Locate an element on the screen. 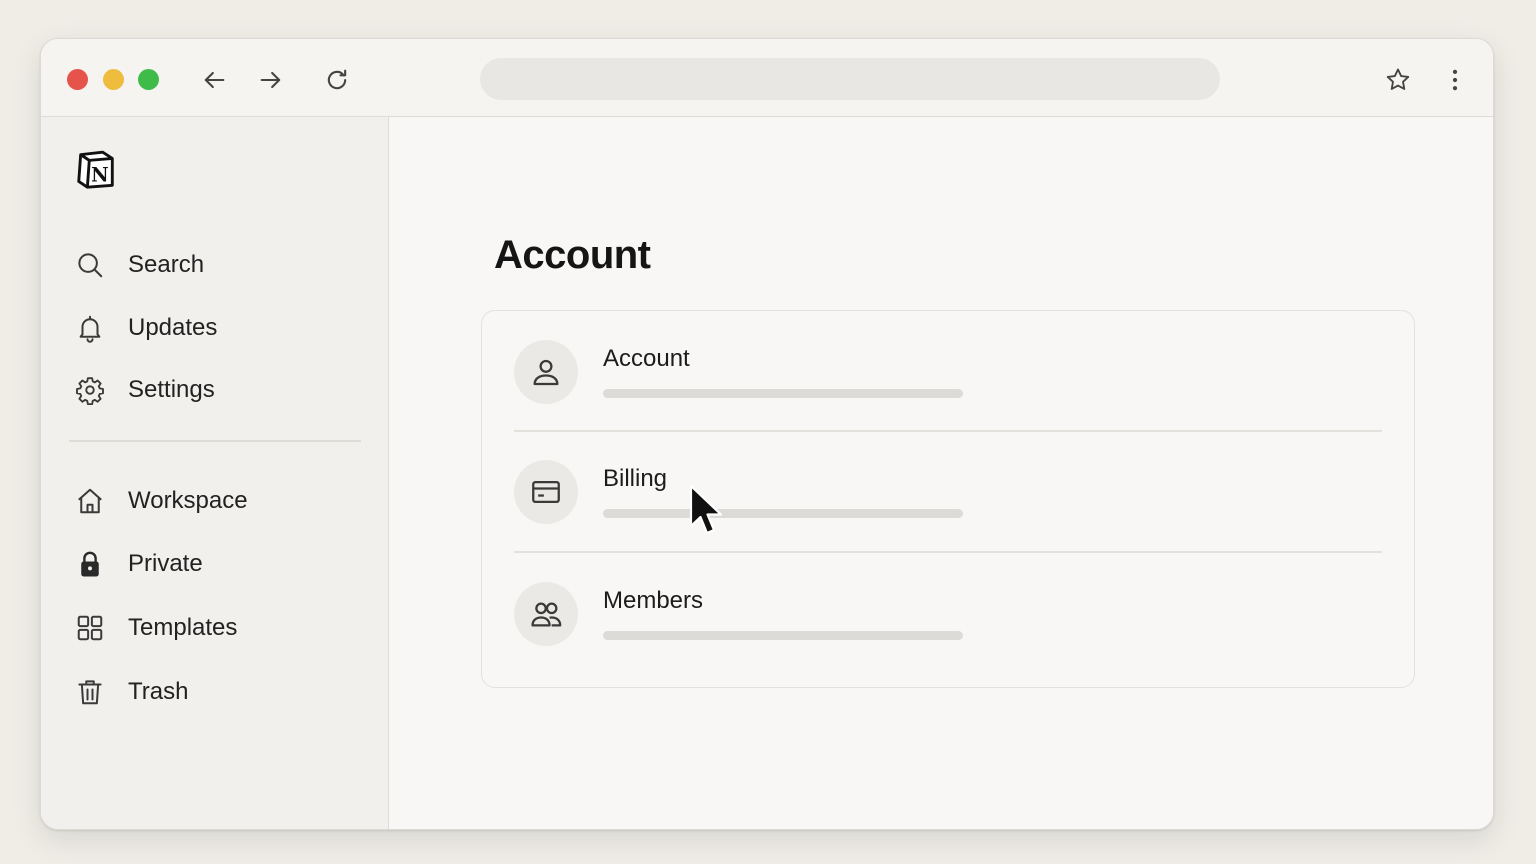 This screenshot has height=864, width=1536. star-icon is located at coordinates (1398, 79).